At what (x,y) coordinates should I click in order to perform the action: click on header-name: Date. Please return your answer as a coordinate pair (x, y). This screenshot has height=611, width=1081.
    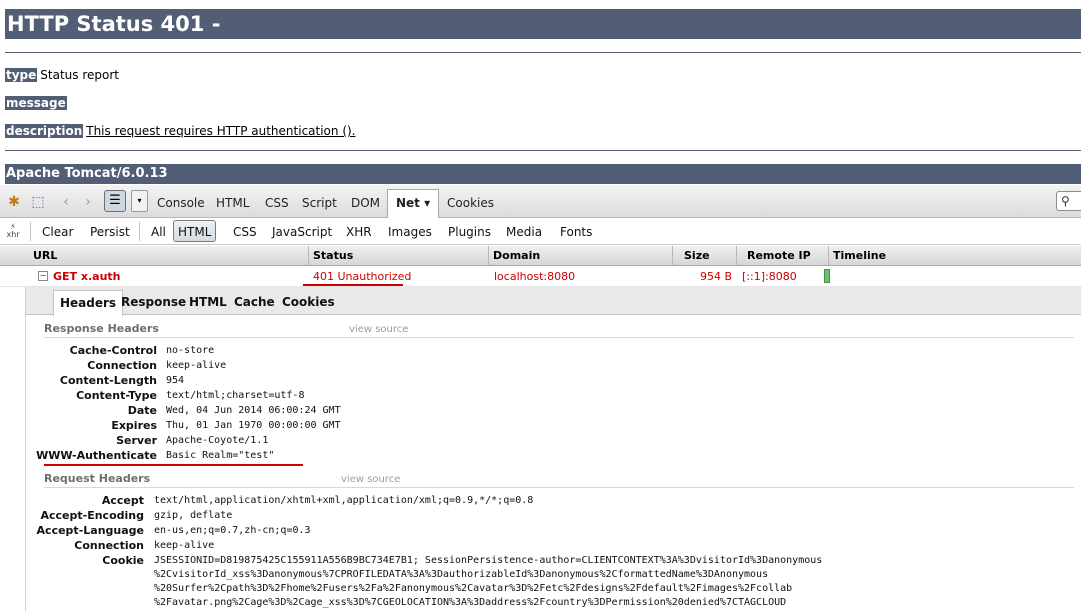
    Looking at the image, I should click on (142, 410).